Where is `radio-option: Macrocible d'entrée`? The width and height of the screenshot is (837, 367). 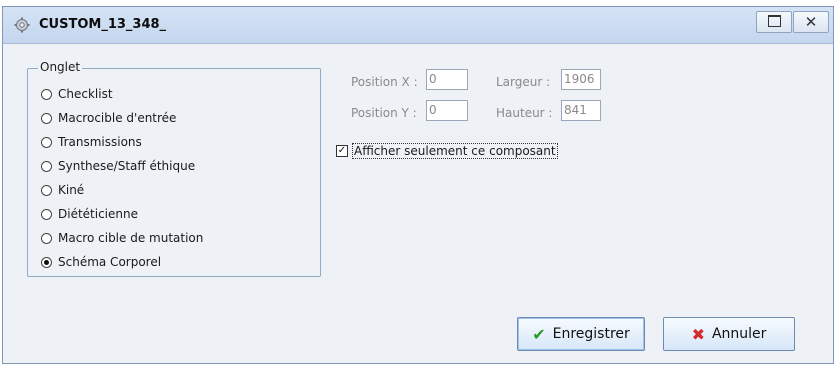 radio-option: Macrocible d'entrée is located at coordinates (108, 118).